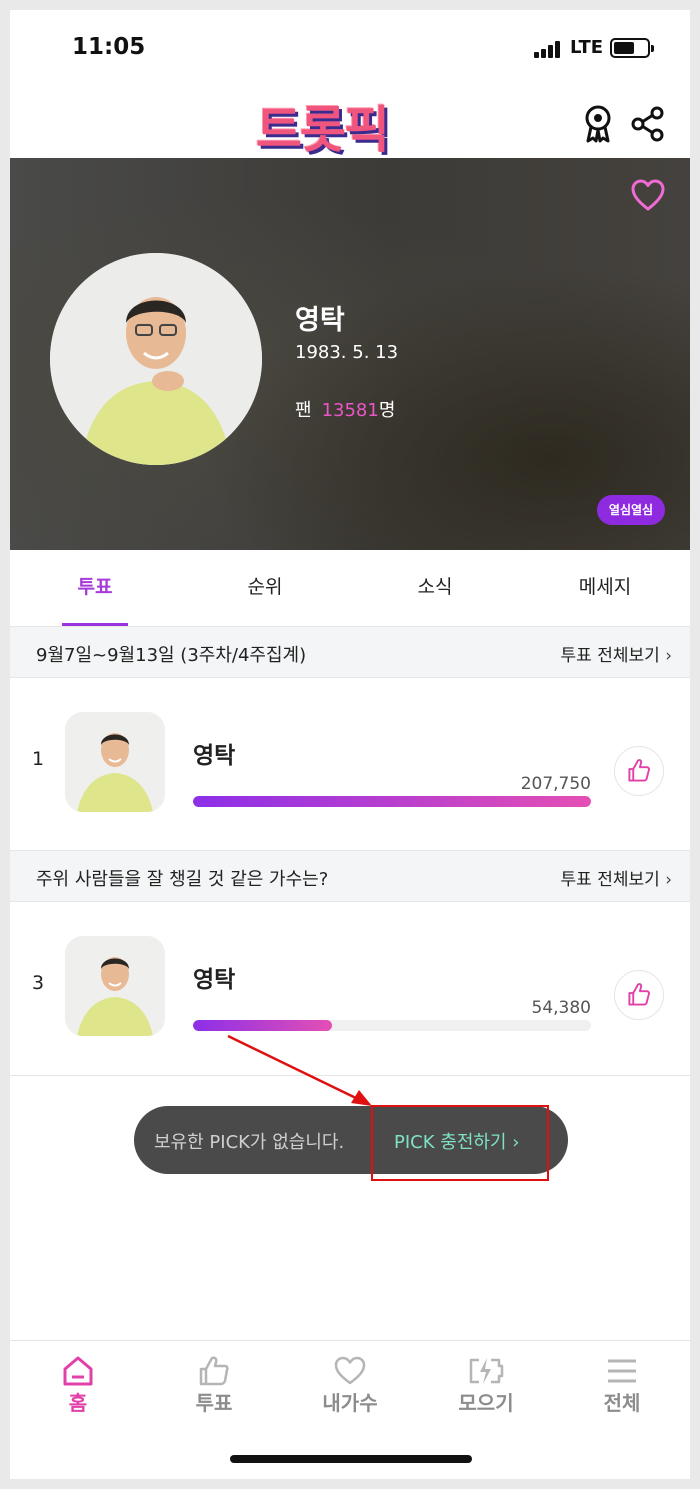 The width and height of the screenshot is (700, 1489). Describe the element at coordinates (350, 1403) in the screenshot. I see `nav-label: 내가수` at that location.